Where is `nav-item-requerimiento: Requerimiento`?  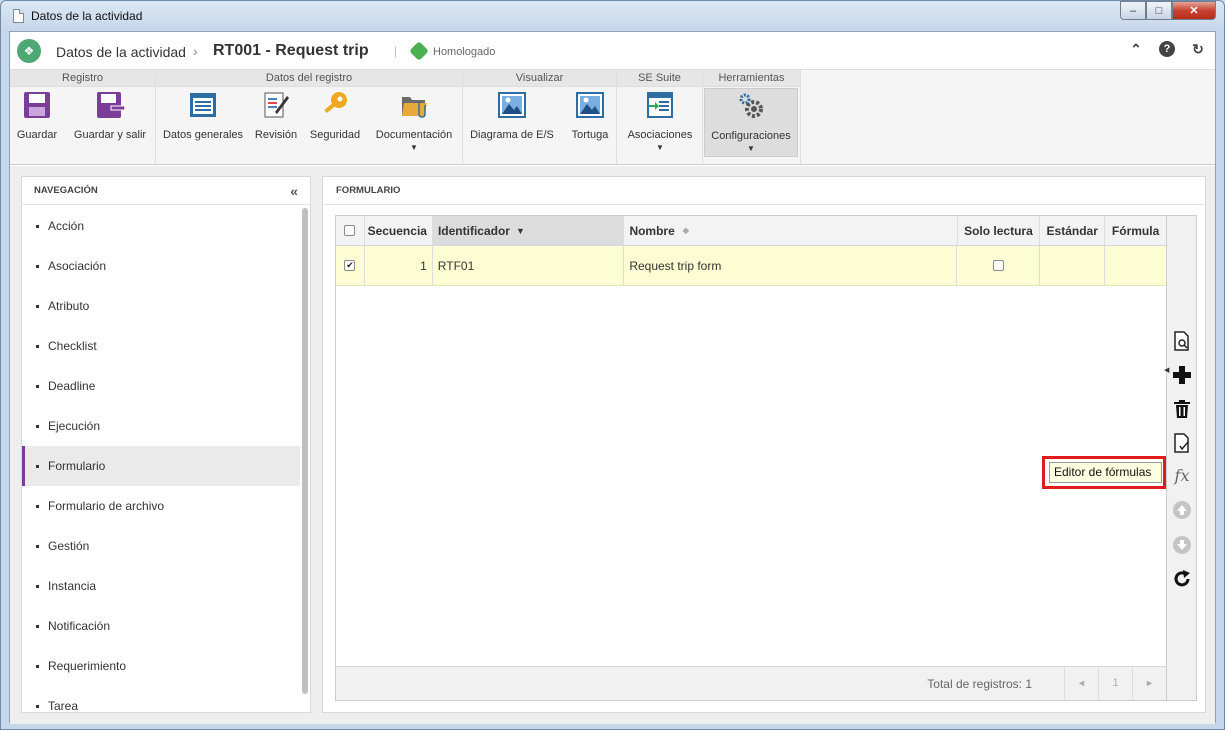 nav-item-requerimiento: Requerimiento is located at coordinates (161, 666).